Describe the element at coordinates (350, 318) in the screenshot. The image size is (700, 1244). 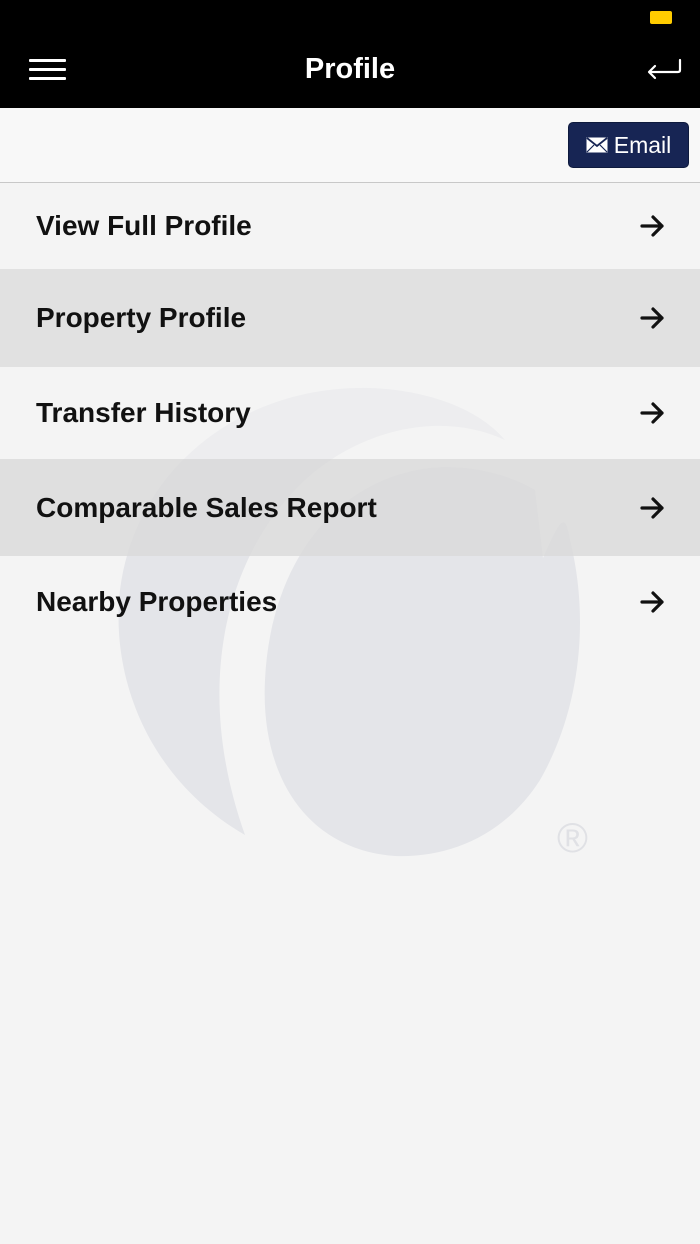
I see `menu-item-property-profile: Property Profile` at that location.